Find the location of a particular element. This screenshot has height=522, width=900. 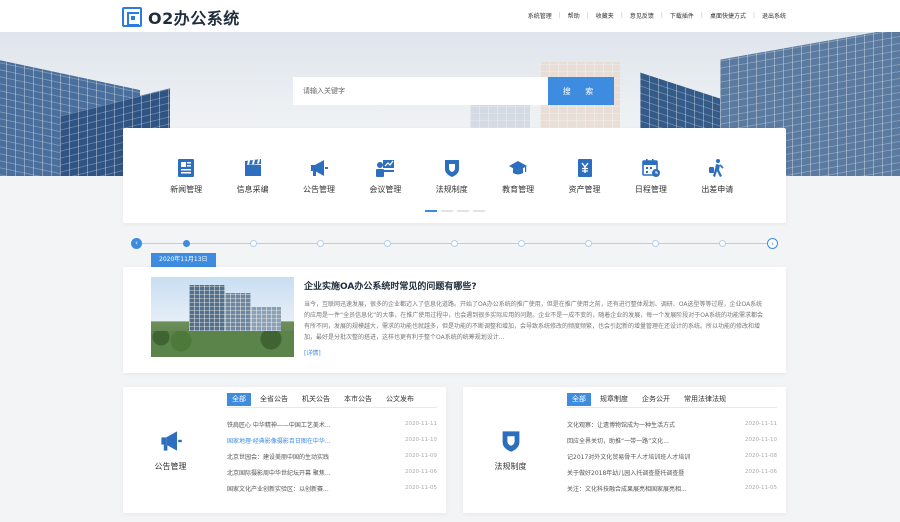

panel-title: 公告管理 is located at coordinates (170, 466).